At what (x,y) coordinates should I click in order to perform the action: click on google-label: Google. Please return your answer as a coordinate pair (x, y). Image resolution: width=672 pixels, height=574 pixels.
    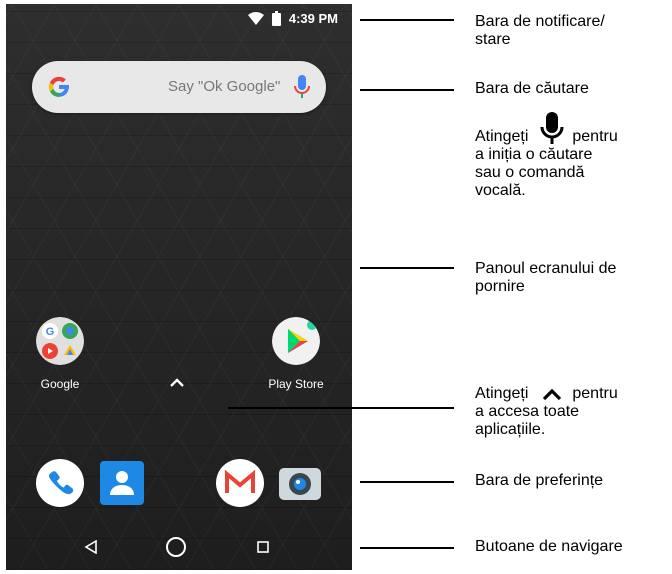
    Looking at the image, I should click on (60, 384).